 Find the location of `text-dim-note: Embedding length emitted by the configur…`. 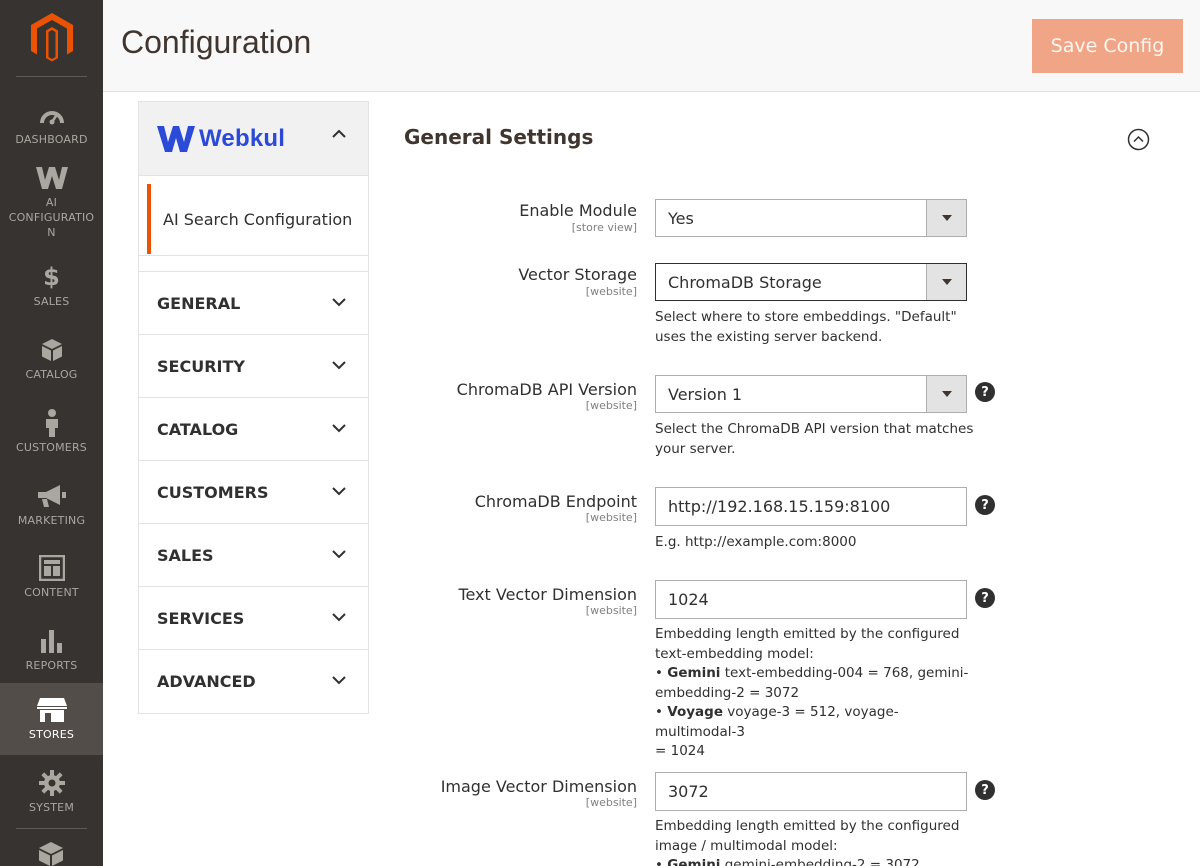

text-dim-note: Embedding length emitted by the configur… is located at coordinates (815, 693).